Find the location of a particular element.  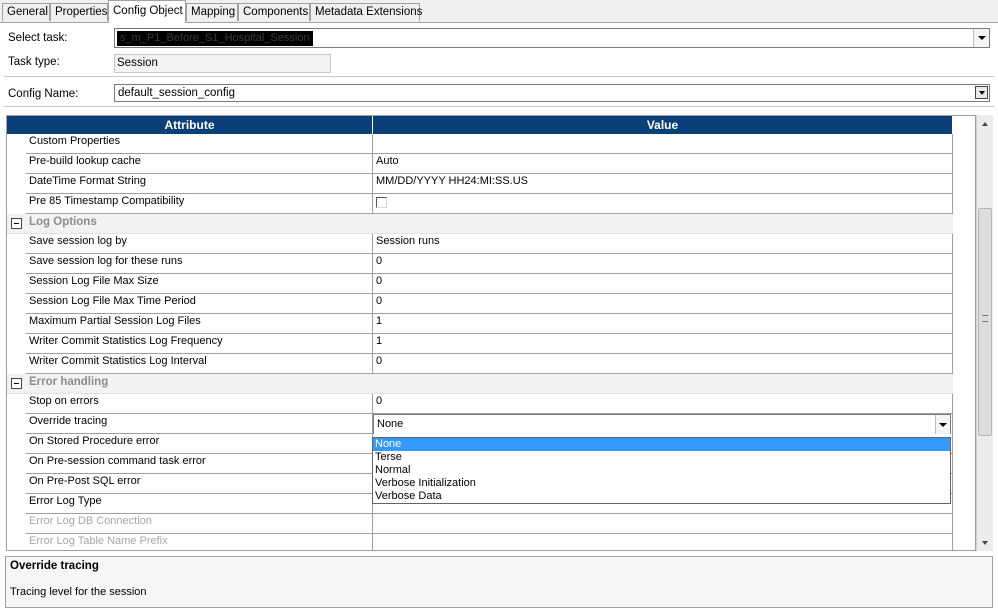

table-row: Save session log by Session runs is located at coordinates (480, 244).